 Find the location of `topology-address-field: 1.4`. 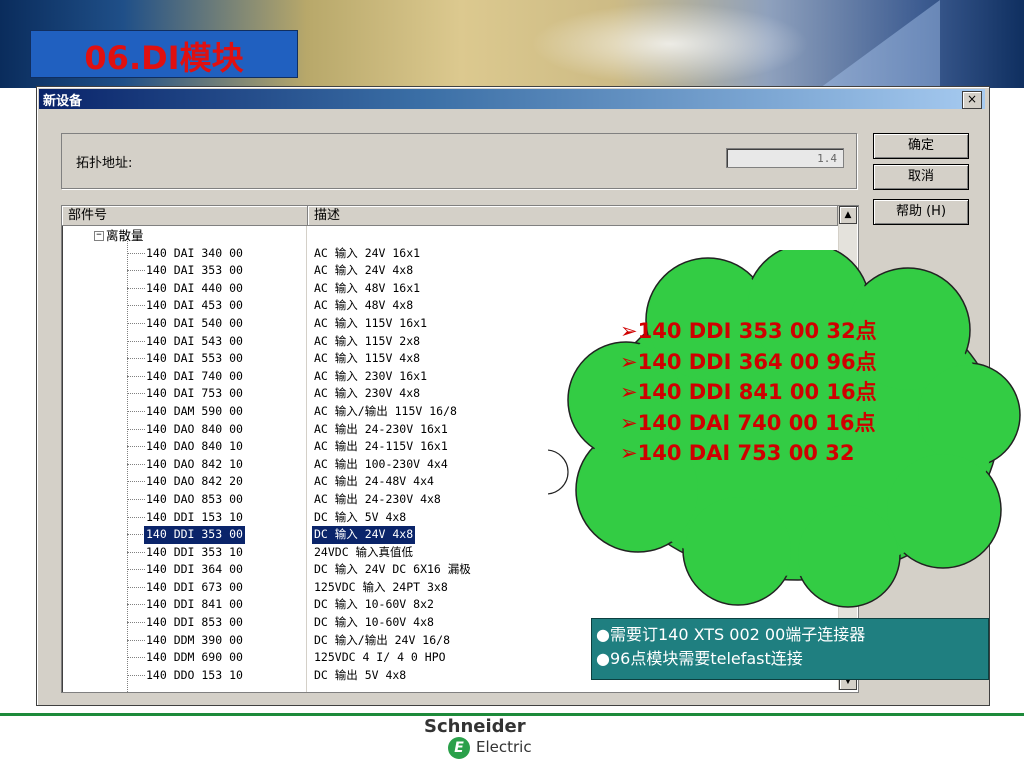

topology-address-field: 1.4 is located at coordinates (785, 158).